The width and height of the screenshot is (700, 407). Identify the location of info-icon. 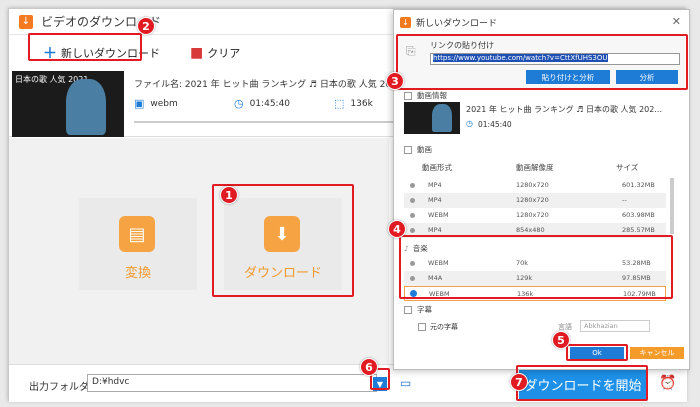
(408, 95).